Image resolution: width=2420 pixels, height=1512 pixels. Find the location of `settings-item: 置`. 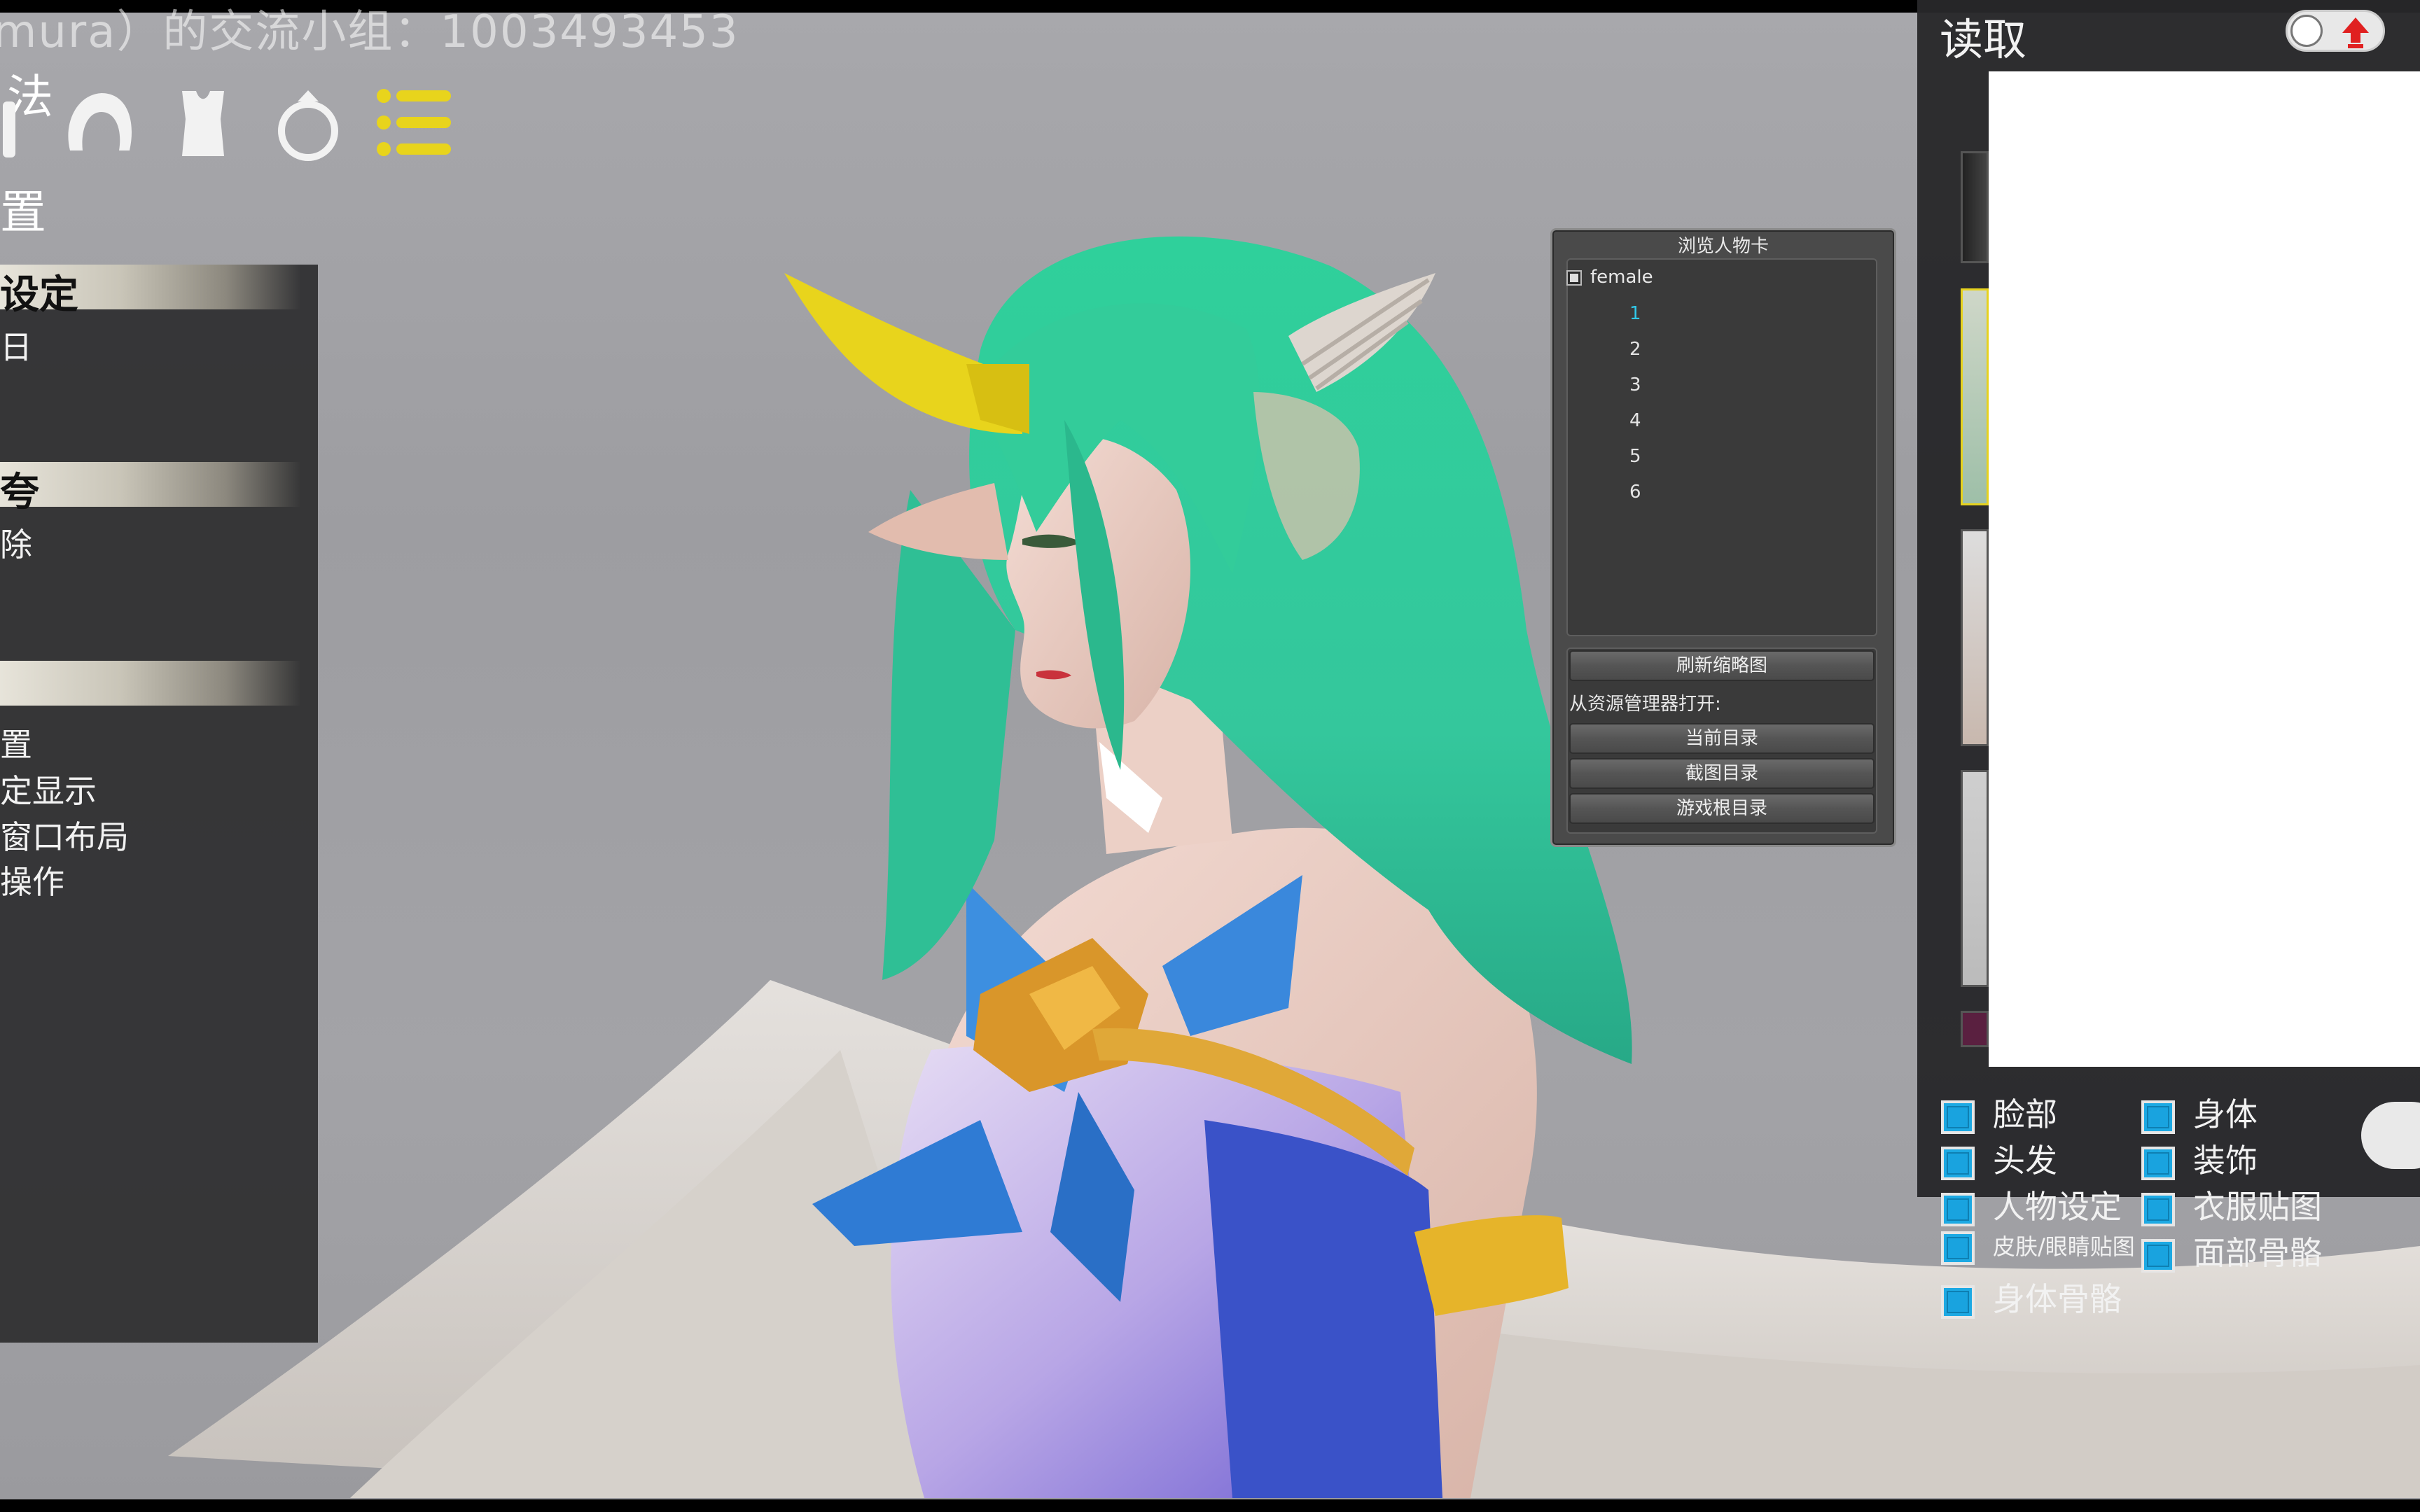

settings-item: 置 is located at coordinates (16, 743).